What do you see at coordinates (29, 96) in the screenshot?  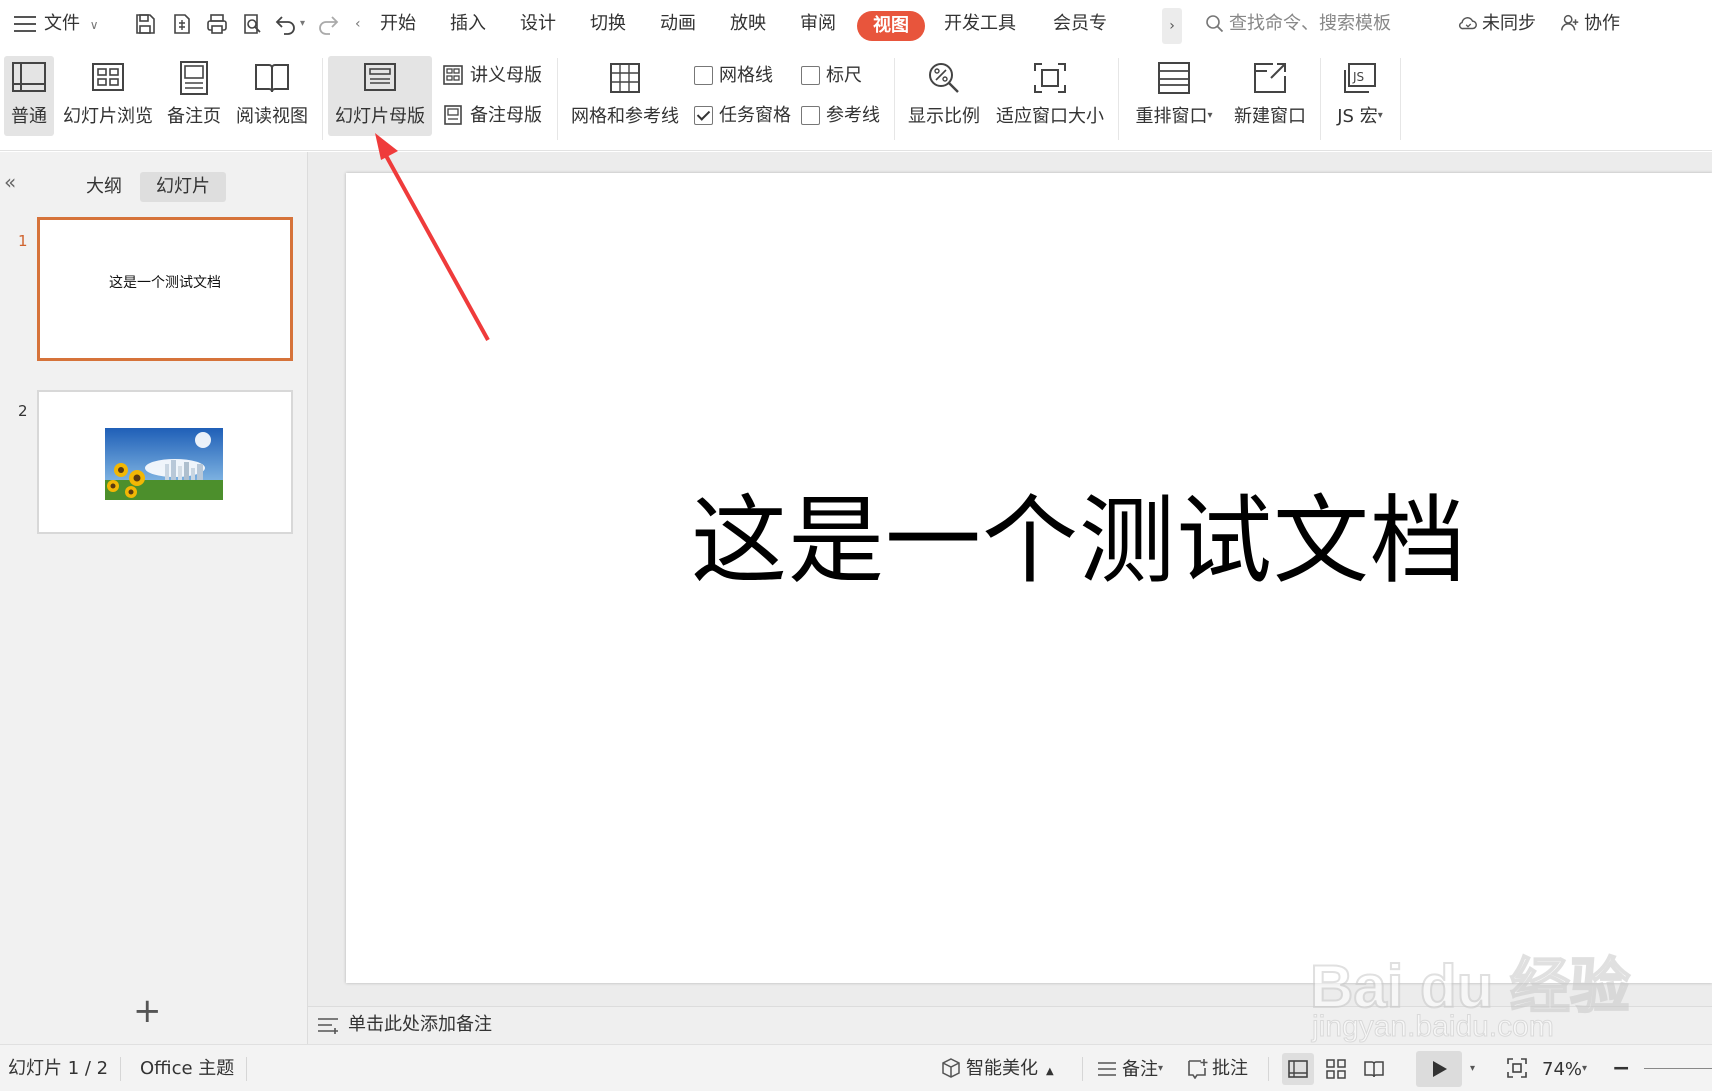 I see `normal-view-button: 普通` at bounding box center [29, 96].